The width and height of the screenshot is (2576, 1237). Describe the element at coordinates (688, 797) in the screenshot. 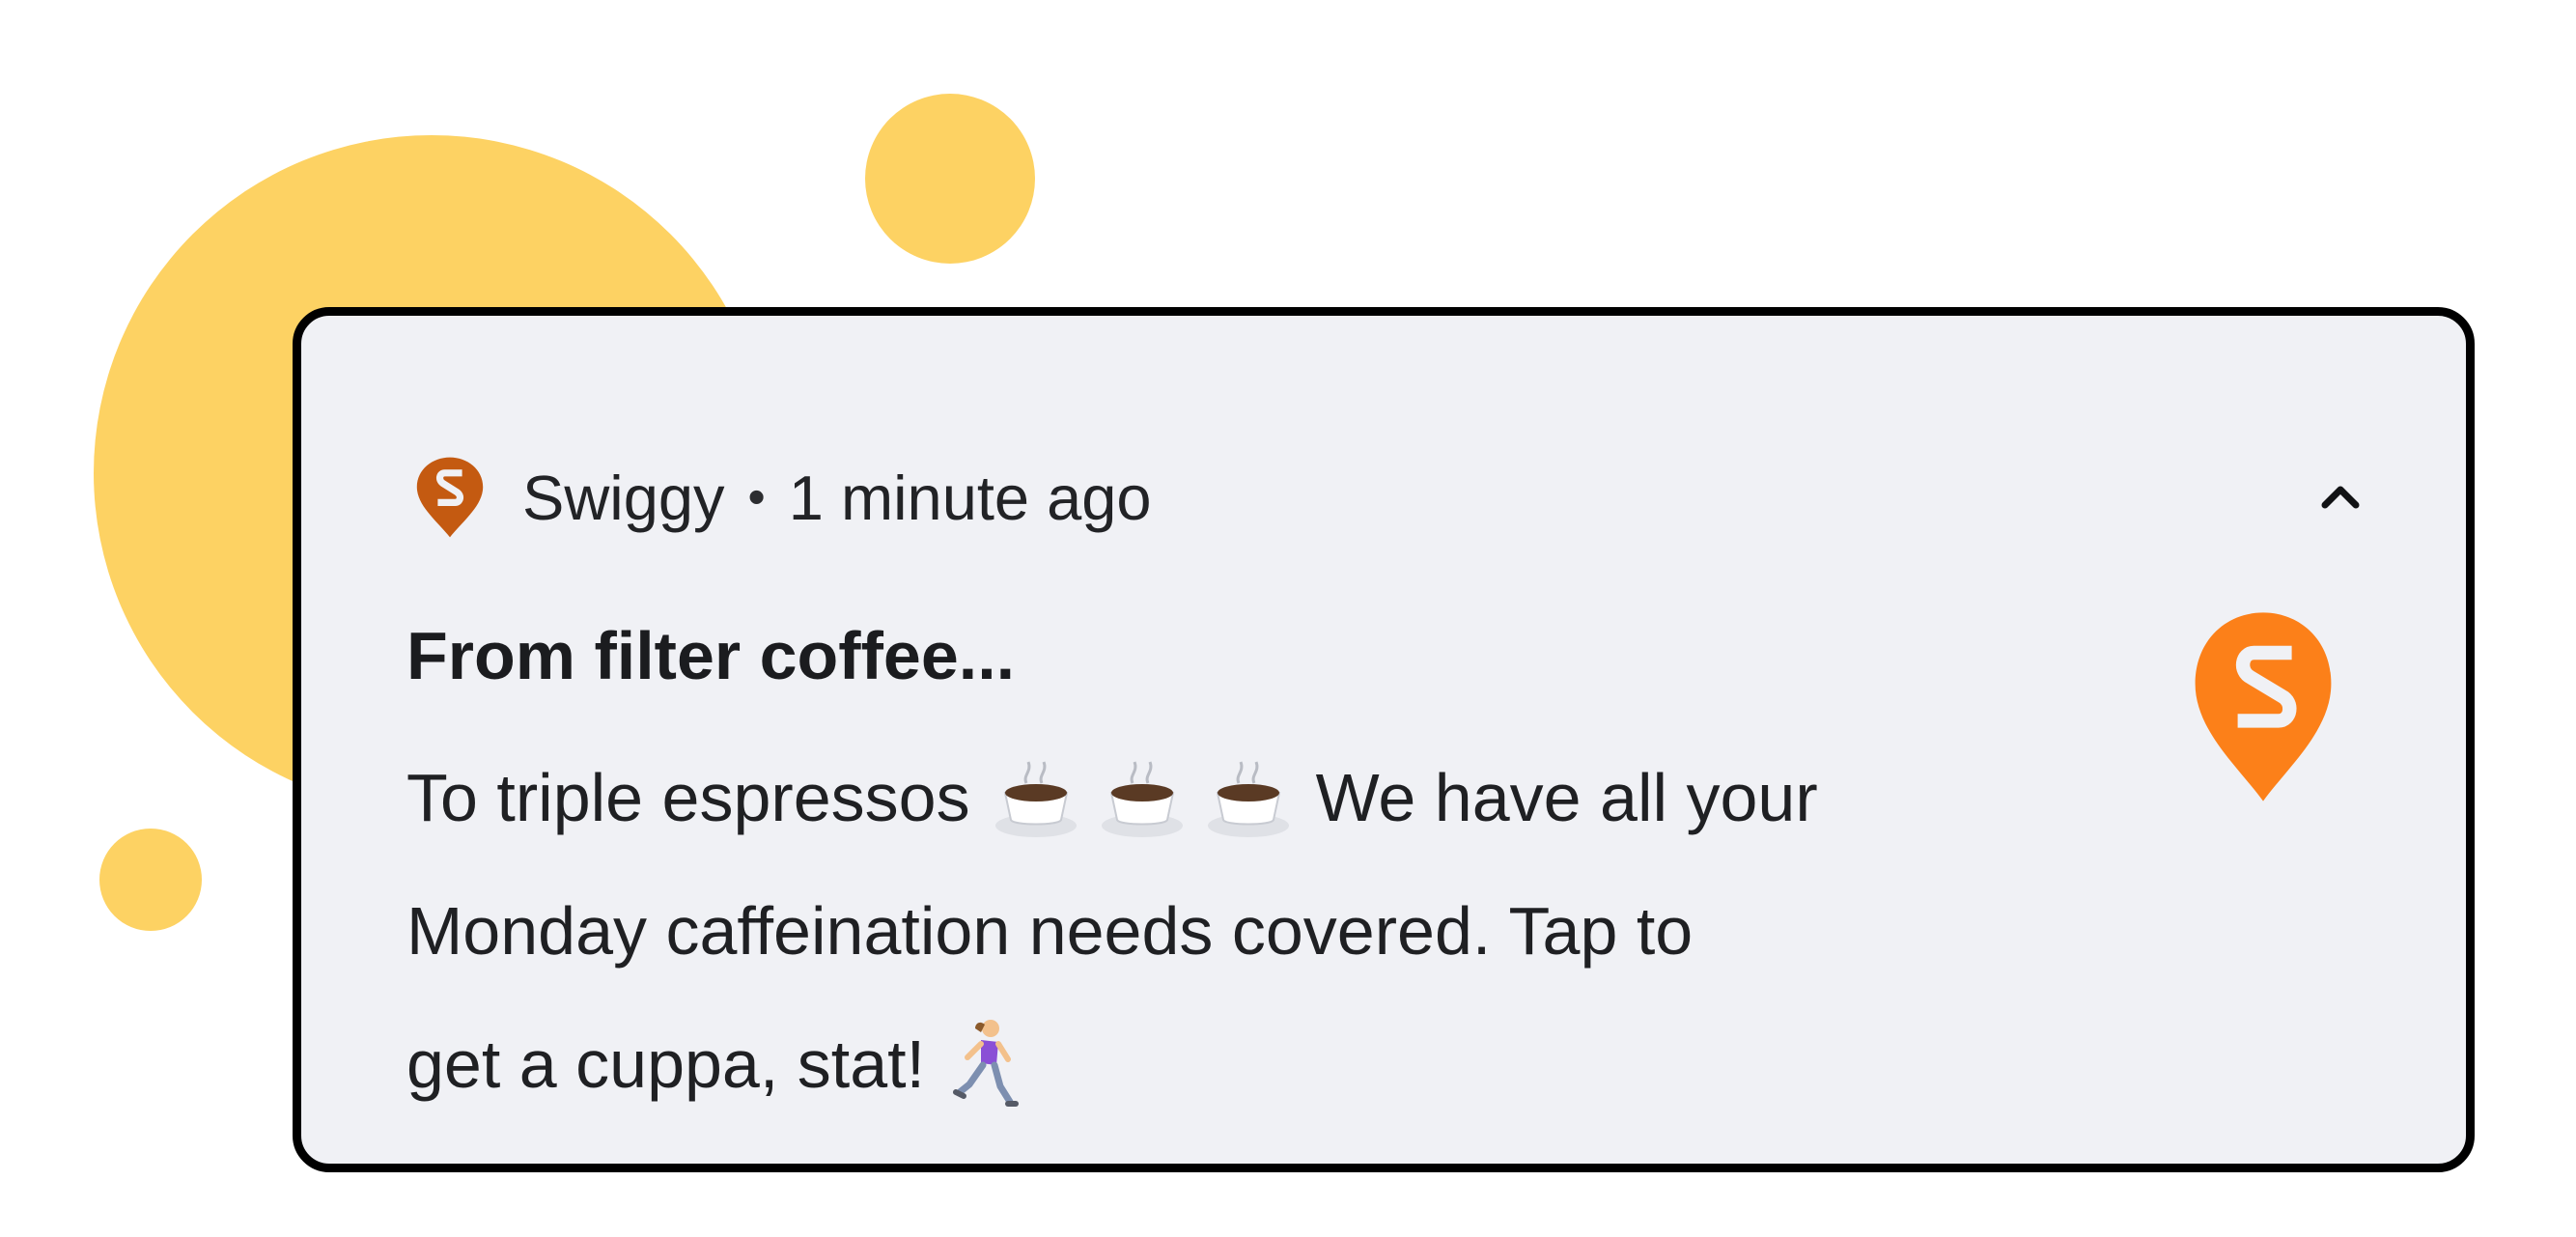

I see `body-line-1-start: To triple espressos` at that location.